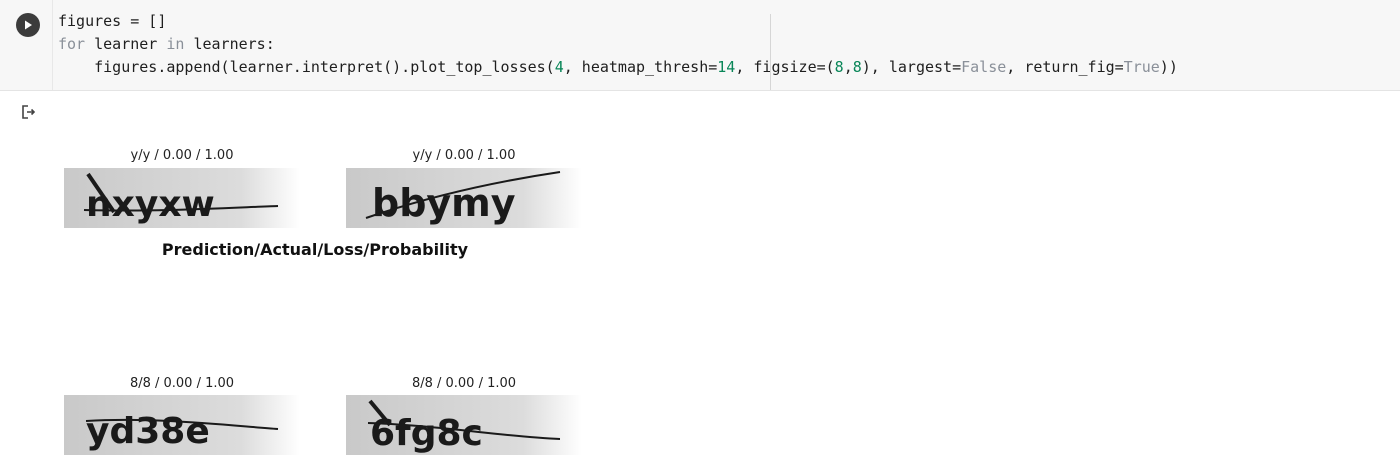 The height and width of the screenshot is (475, 1400). I want to click on code-token: learners:, so click(229, 44).